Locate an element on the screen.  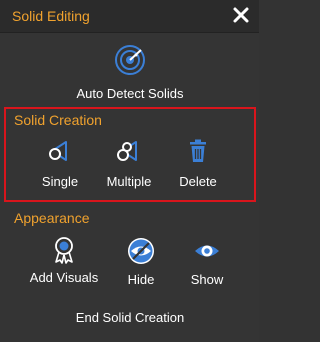
end-solid-creation-button: End Solid Creation is located at coordinates (130, 317).